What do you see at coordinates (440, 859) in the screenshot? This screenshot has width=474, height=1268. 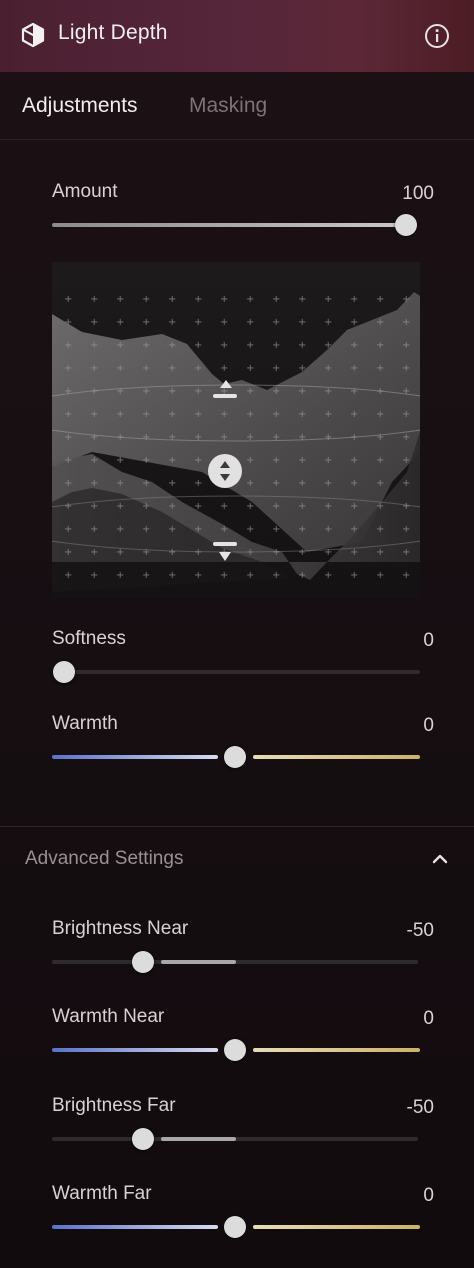 I see `chevron-up-icon` at bounding box center [440, 859].